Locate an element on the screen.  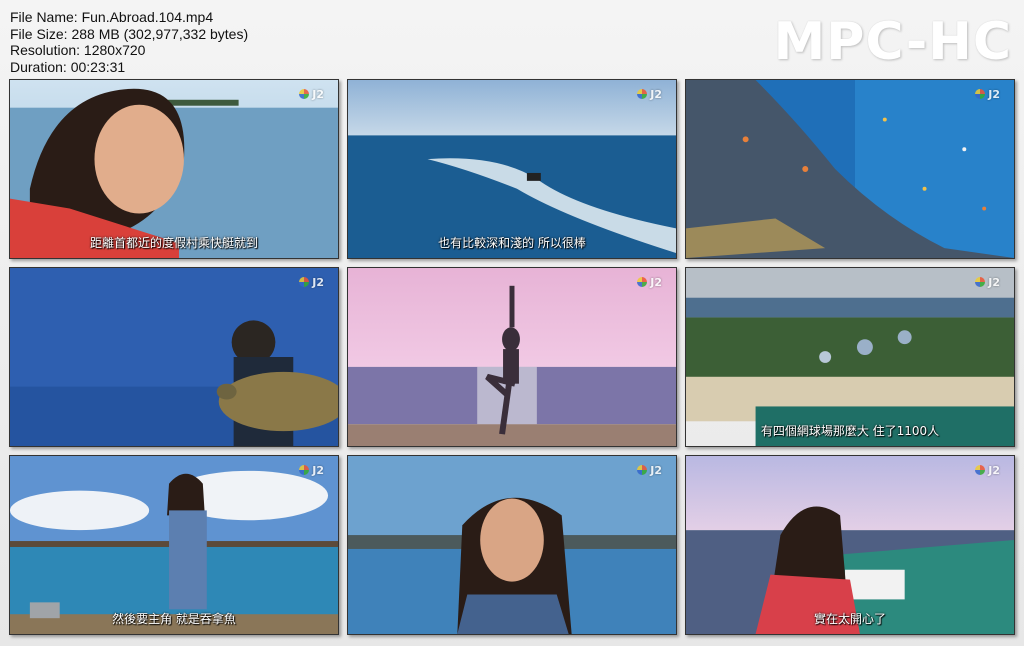
thumbnail-1: J2 距離首都近的度假村乘快艇就到 is located at coordinates (174, 169).